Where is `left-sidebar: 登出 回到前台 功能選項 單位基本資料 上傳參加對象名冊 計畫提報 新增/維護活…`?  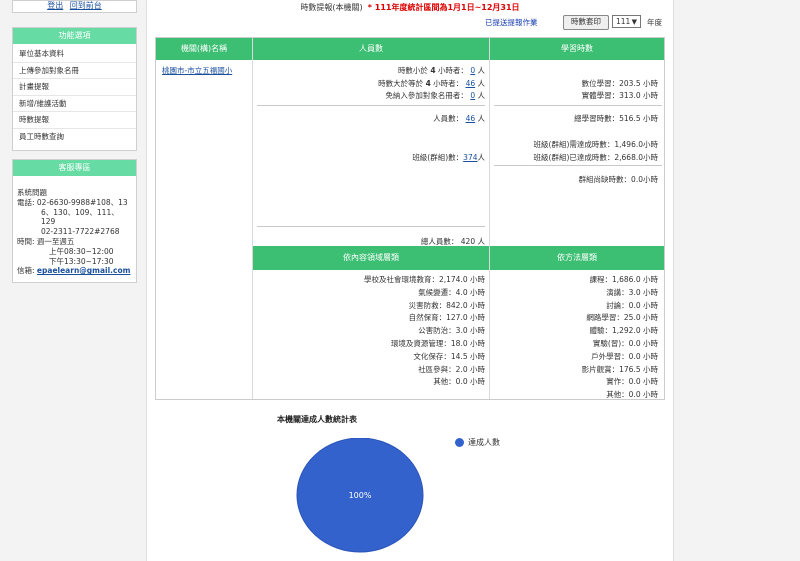 left-sidebar: 登出 回到前台 功能選項 單位基本資料 上傳參加對象名冊 計畫提報 新增/維護活… is located at coordinates (74, 142).